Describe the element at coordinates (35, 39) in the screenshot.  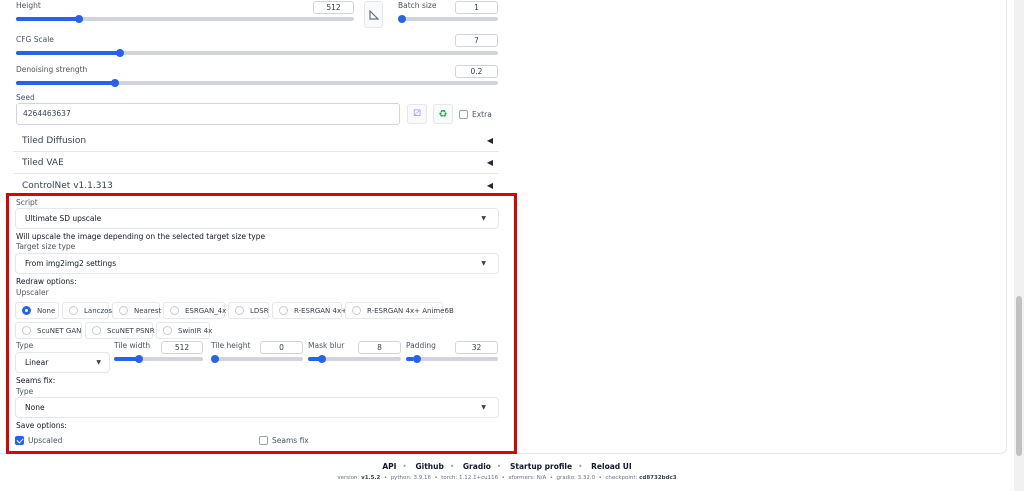
I see `cfg-scale-label: CFG Scale` at that location.